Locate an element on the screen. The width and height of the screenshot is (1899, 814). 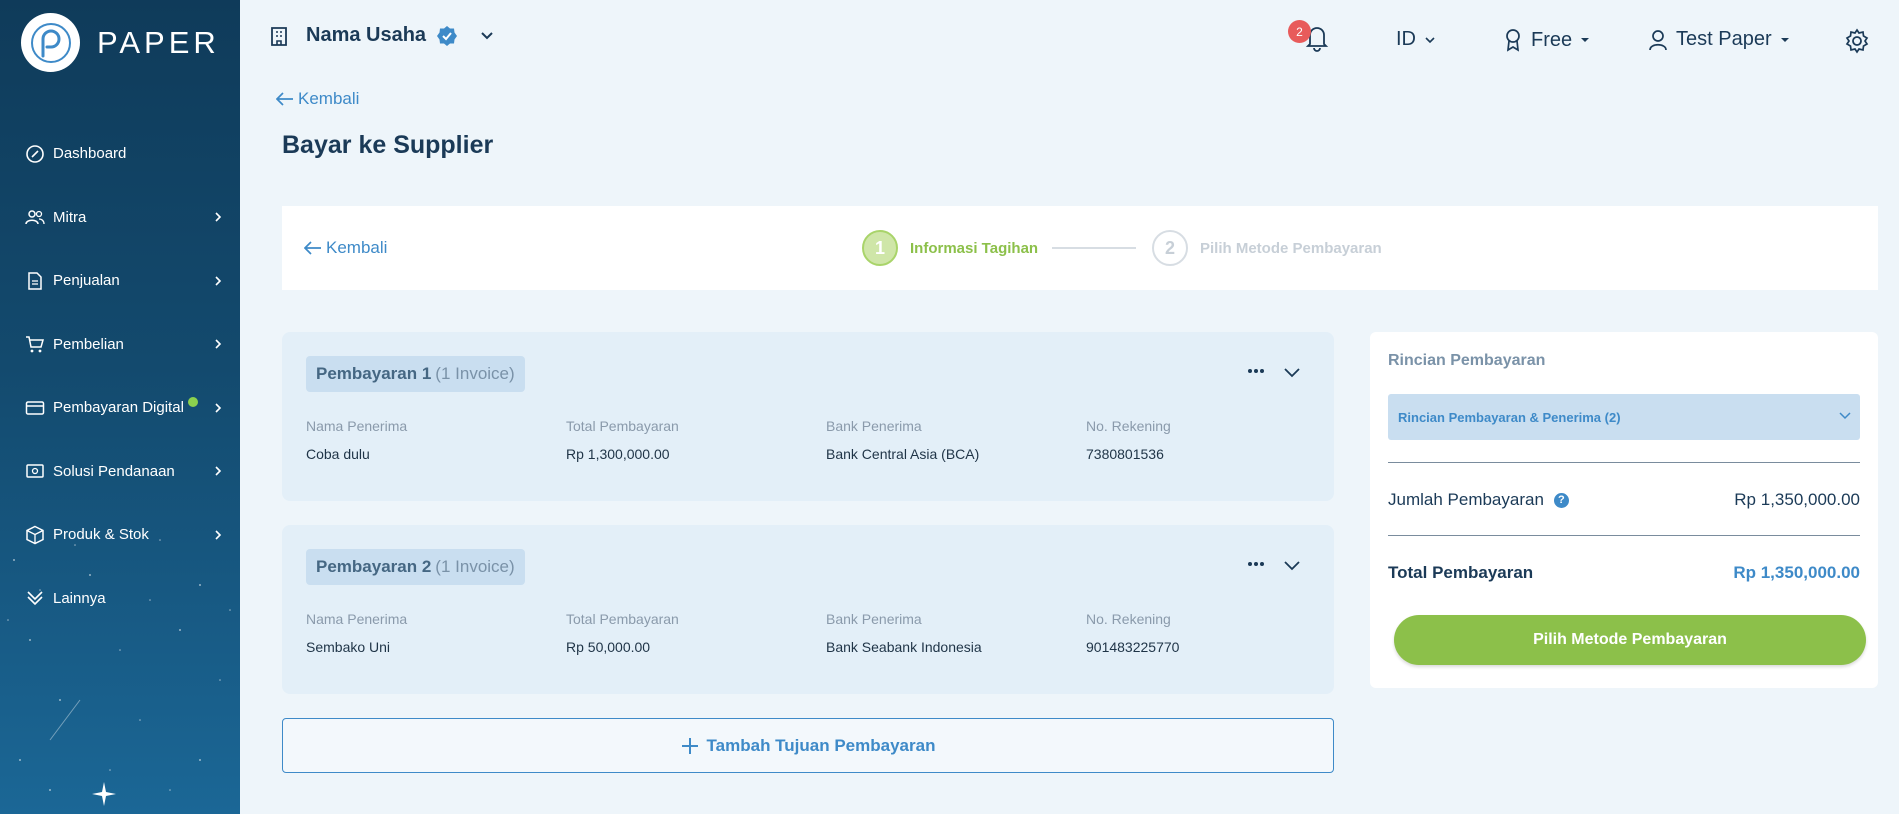
logo-mark is located at coordinates (50, 42).